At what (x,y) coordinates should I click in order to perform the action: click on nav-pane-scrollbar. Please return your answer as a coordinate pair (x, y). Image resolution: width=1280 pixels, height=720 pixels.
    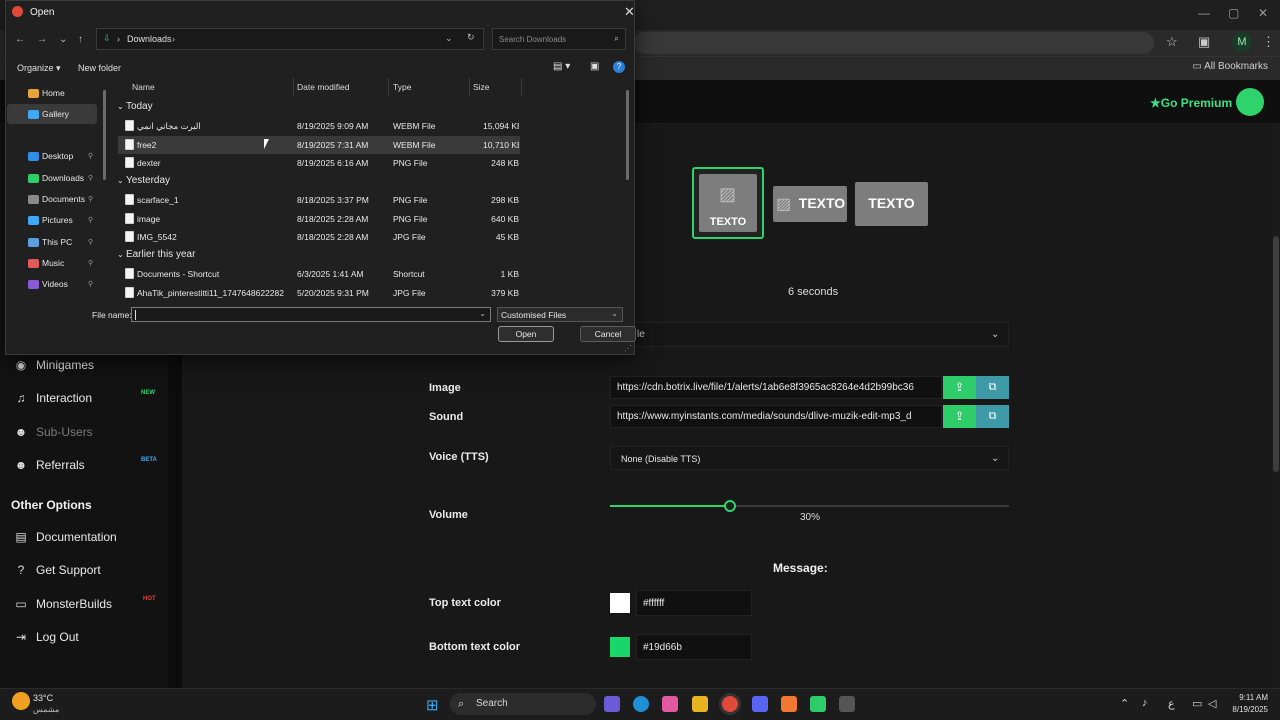
    Looking at the image, I should click on (104, 135).